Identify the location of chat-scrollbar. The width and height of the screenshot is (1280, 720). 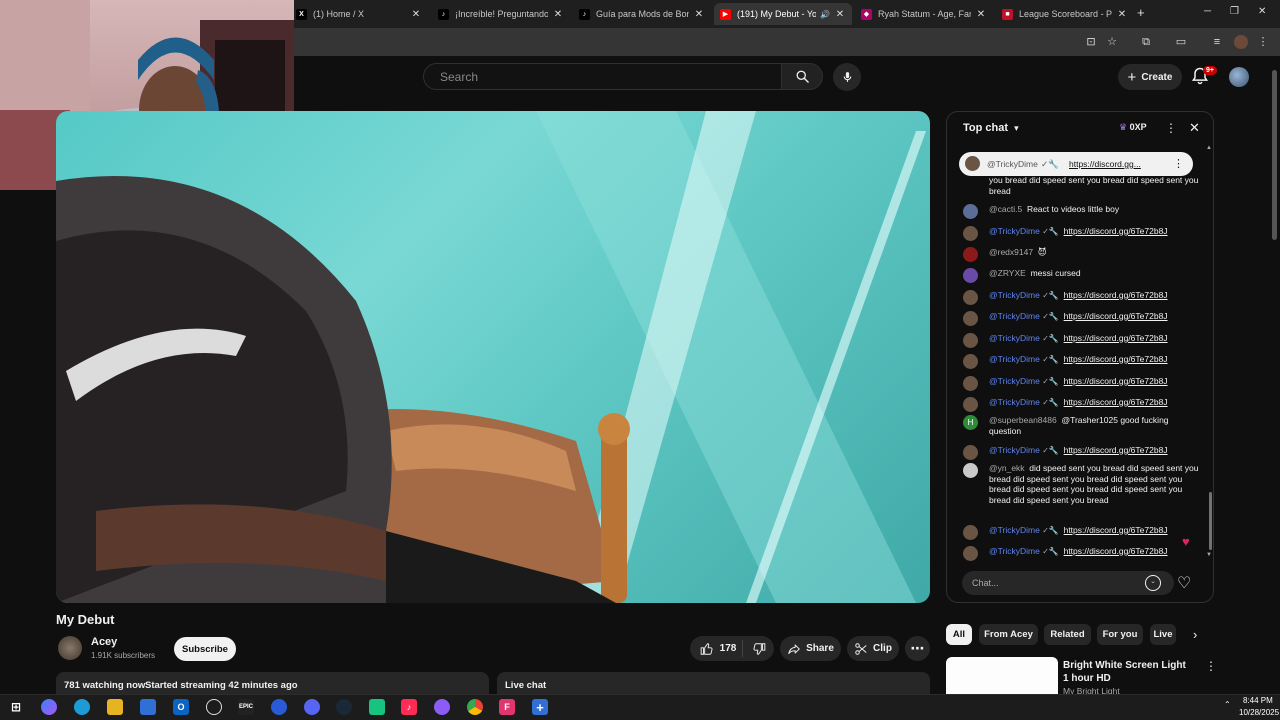
(1210, 521).